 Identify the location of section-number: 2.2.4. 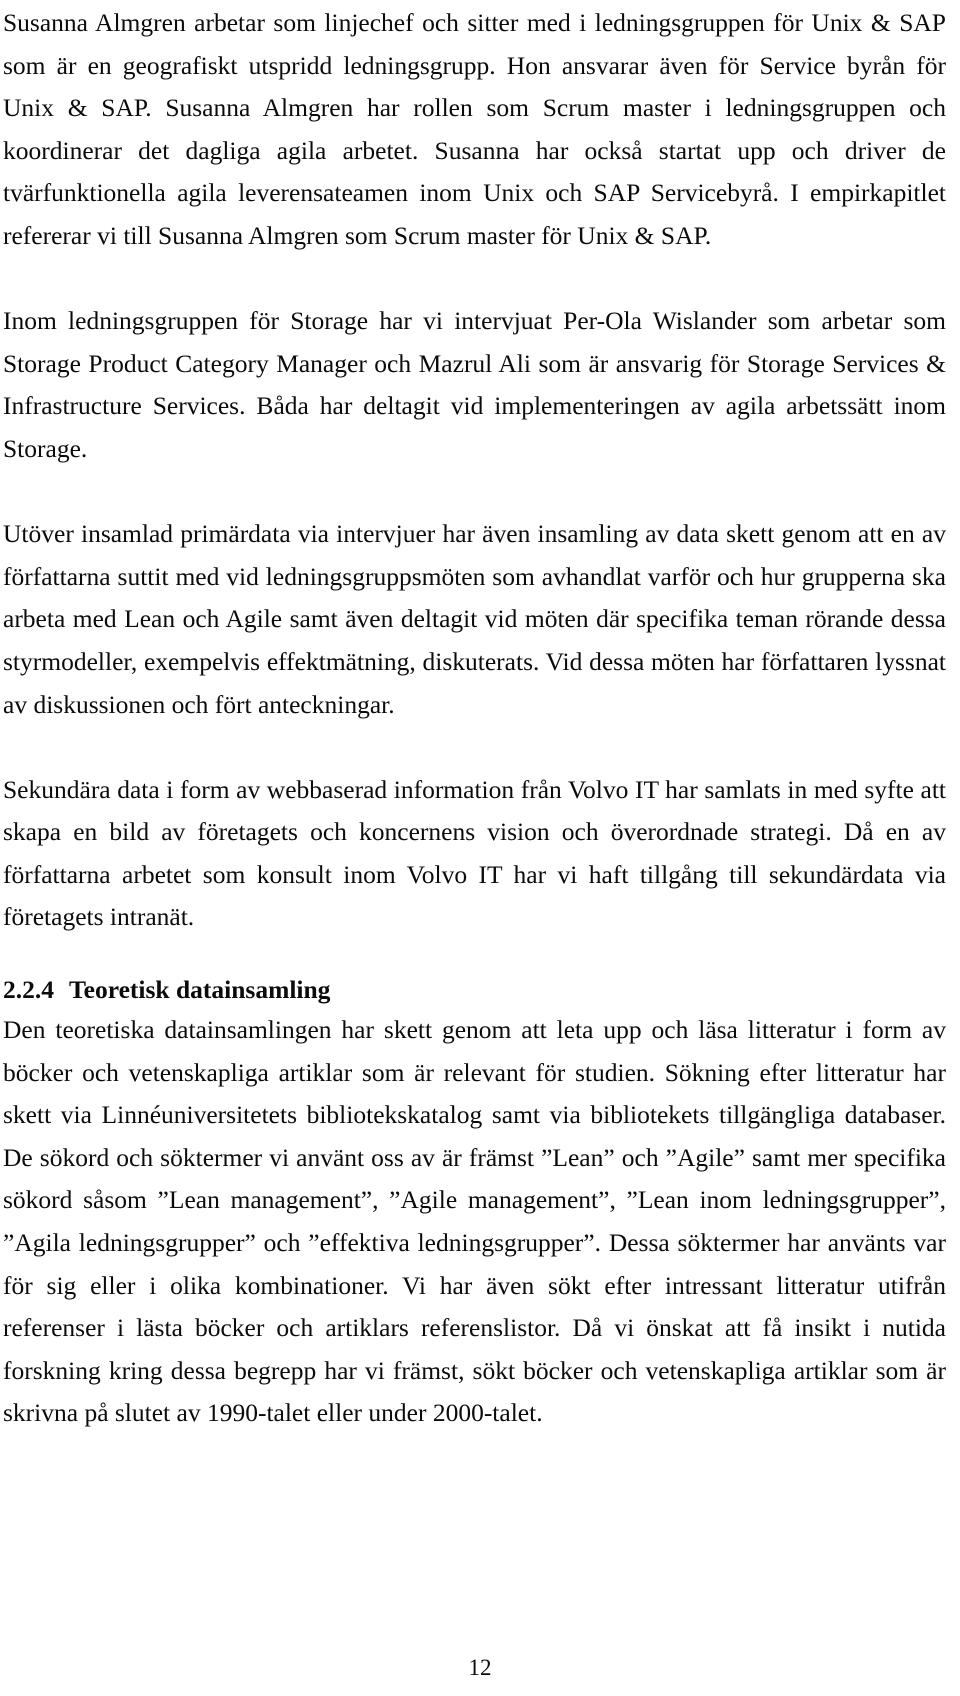
(28, 990).